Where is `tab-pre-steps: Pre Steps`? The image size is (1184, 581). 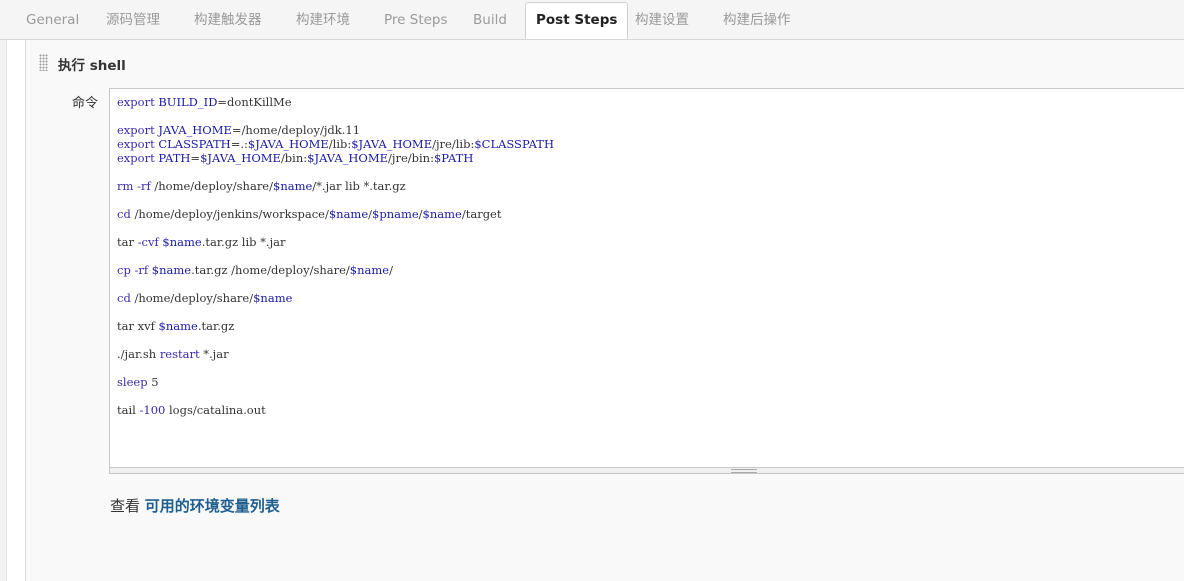 tab-pre-steps: Pre Steps is located at coordinates (416, 19).